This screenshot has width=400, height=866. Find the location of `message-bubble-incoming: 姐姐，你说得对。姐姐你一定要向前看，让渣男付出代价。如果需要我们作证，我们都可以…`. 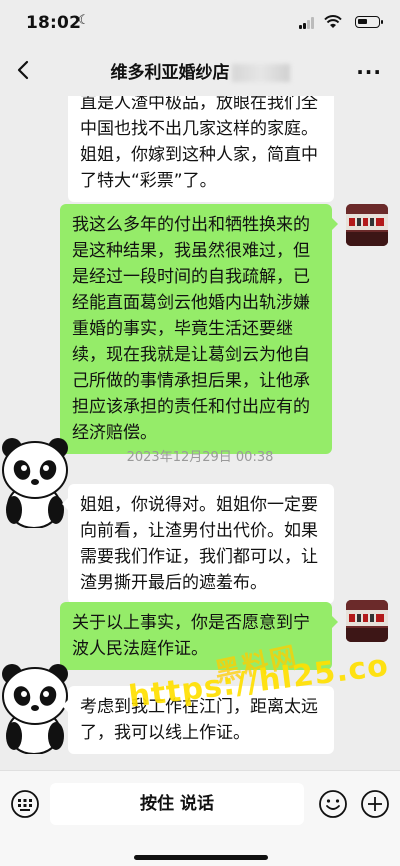

message-bubble-incoming: 姐姐，你说得对。姐姐你一定要向前看，让渣男付出代价。如果需要我们作证，我们都可以… is located at coordinates (198, 544).